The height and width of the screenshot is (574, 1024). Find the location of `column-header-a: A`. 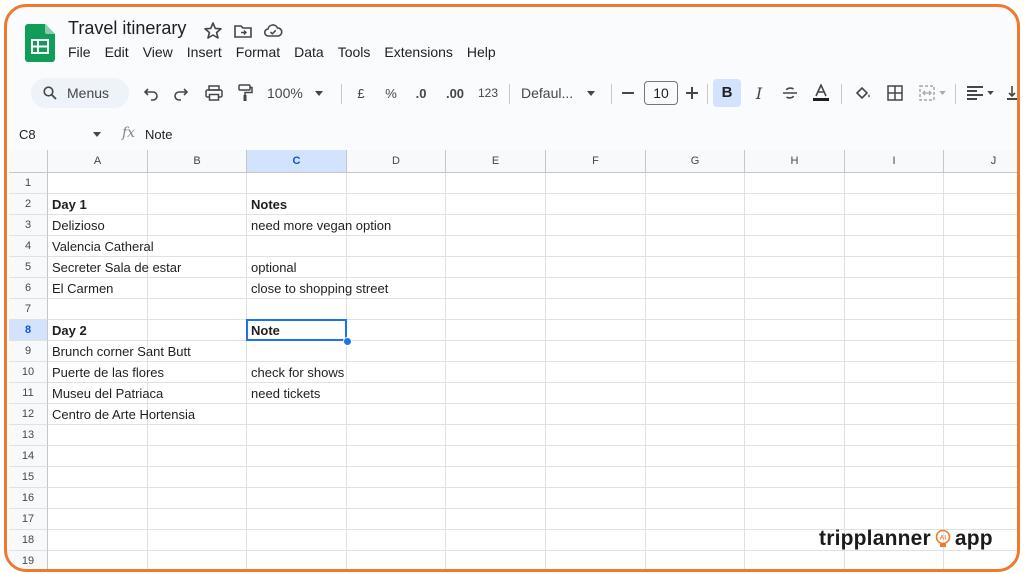

column-header-a: A is located at coordinates (98, 161).